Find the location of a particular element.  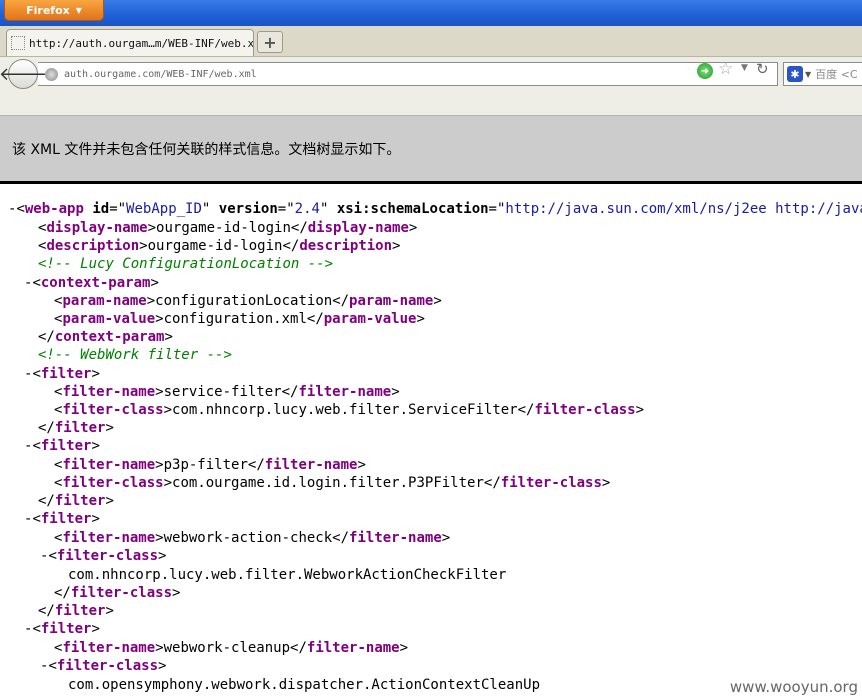

new-tab-button: + is located at coordinates (270, 42).